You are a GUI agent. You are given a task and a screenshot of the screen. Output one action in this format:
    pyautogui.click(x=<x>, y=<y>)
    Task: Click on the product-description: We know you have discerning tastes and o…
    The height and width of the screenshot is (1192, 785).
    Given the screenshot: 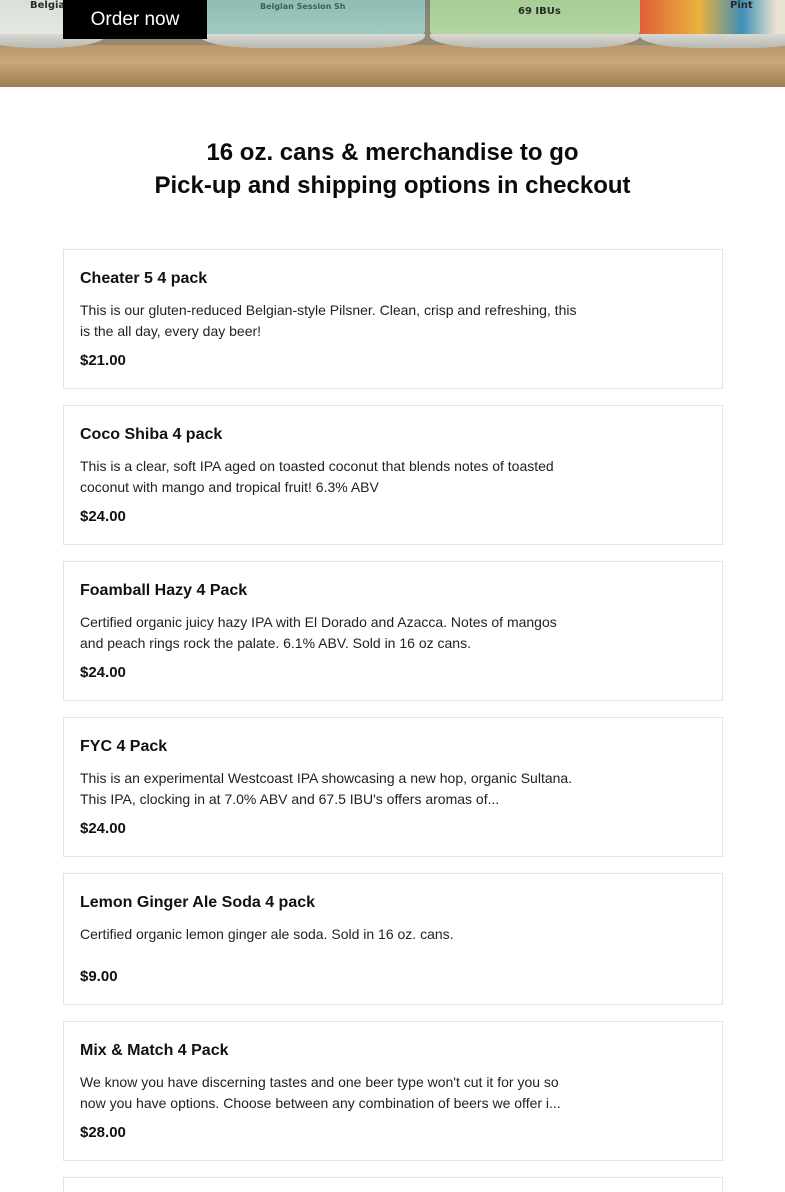 What is the action you would take?
    pyautogui.click(x=320, y=1092)
    